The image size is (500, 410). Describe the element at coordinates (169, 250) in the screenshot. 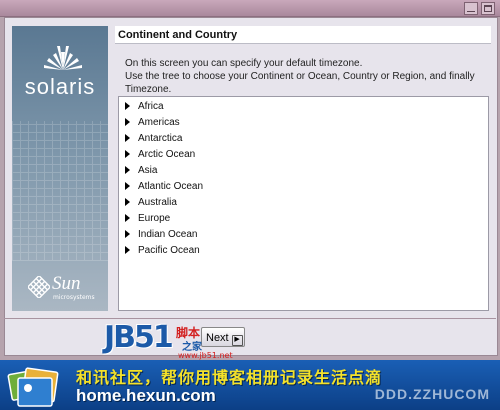

I see `tree-item-label: Pacific Ocean` at that location.